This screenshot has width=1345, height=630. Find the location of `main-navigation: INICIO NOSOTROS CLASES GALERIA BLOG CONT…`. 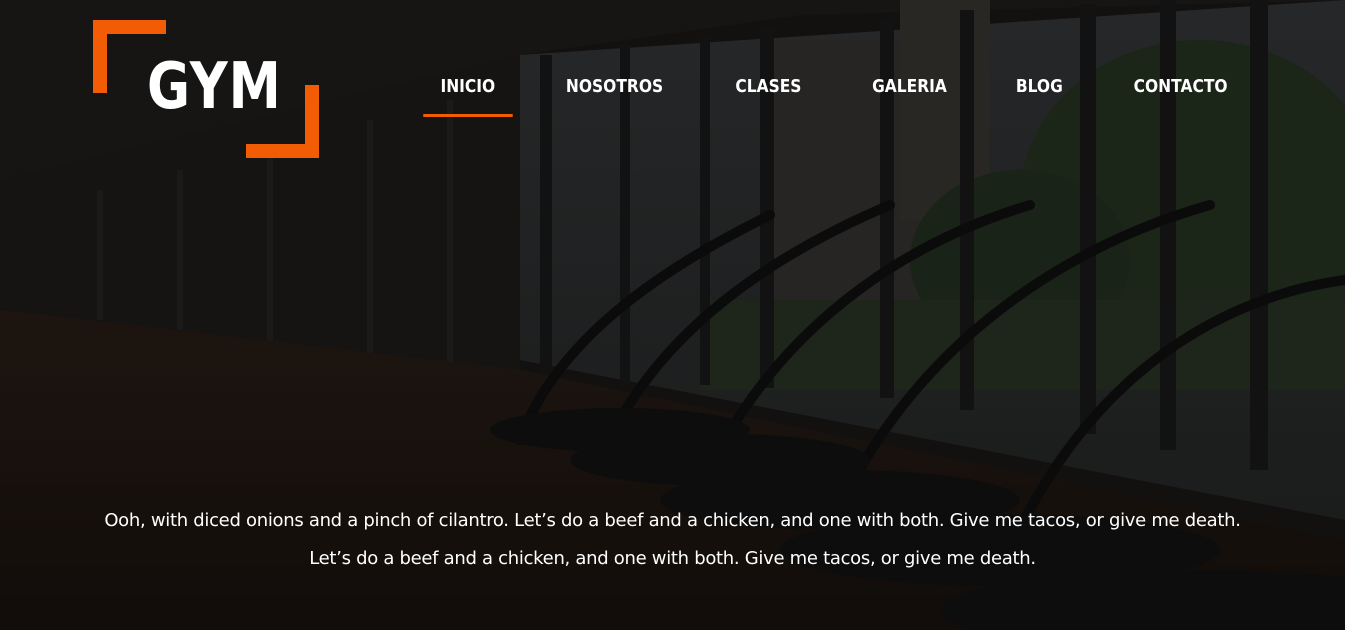

main-navigation: INICIO NOSOTROS CLASES GALERIA BLOG CONT… is located at coordinates (826, 93).